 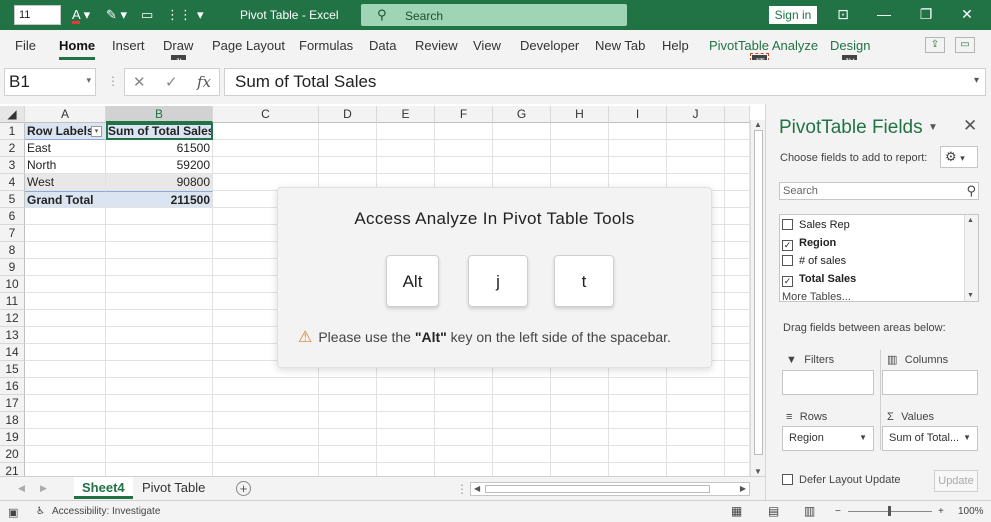 What do you see at coordinates (889, 511) in the screenshot?
I see `zoom-slider-thumb` at bounding box center [889, 511].